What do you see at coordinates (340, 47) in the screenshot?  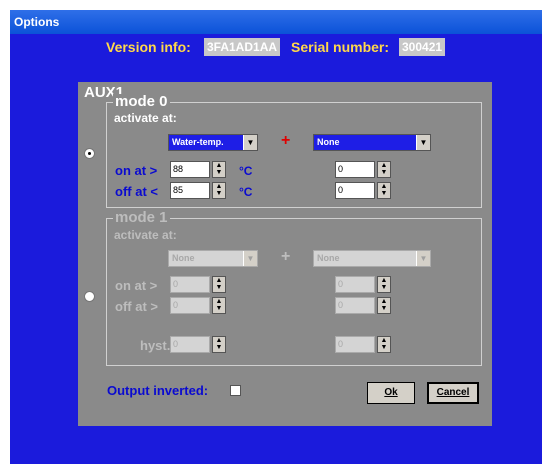 I see `serial-label: Serial number:` at bounding box center [340, 47].